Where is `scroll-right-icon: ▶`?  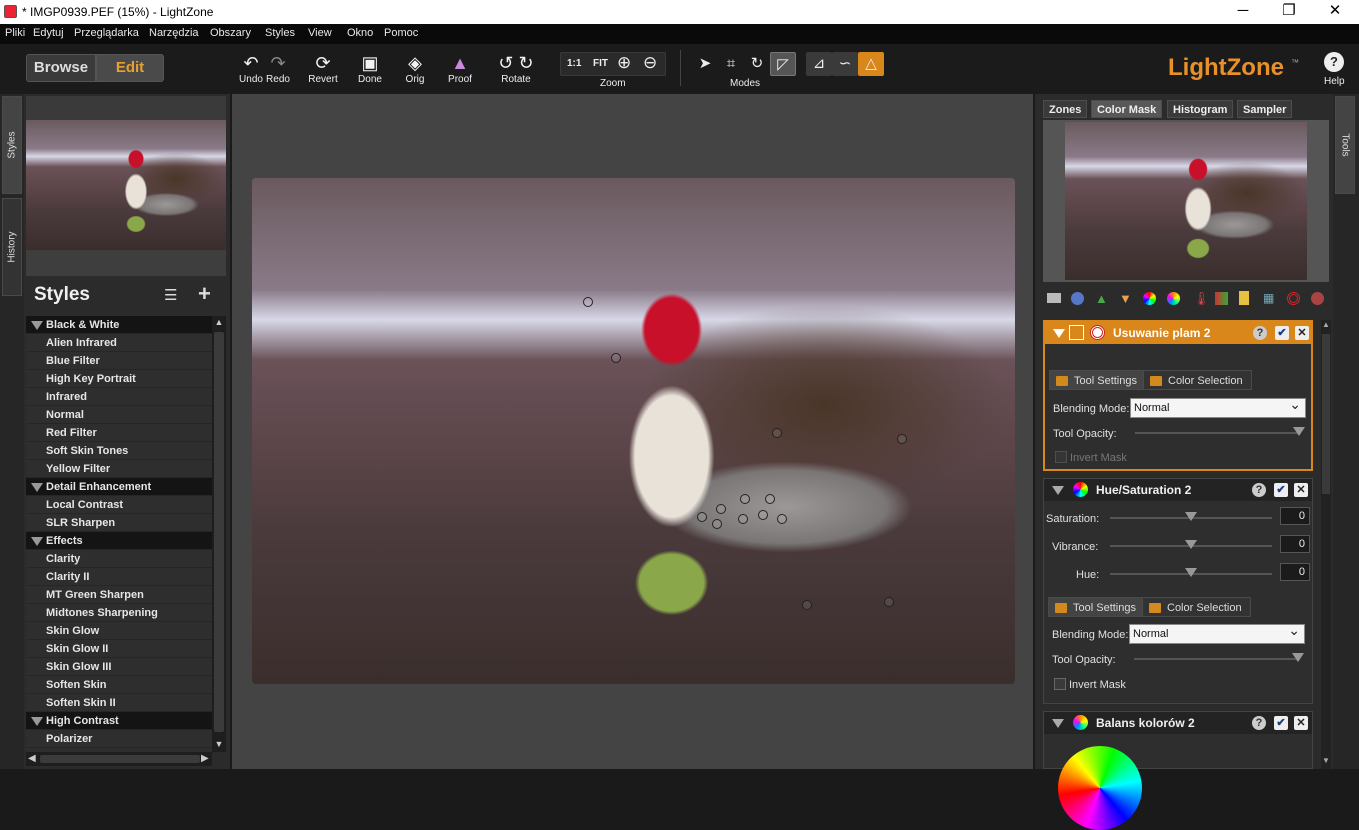 scroll-right-icon: ▶ is located at coordinates (205, 758).